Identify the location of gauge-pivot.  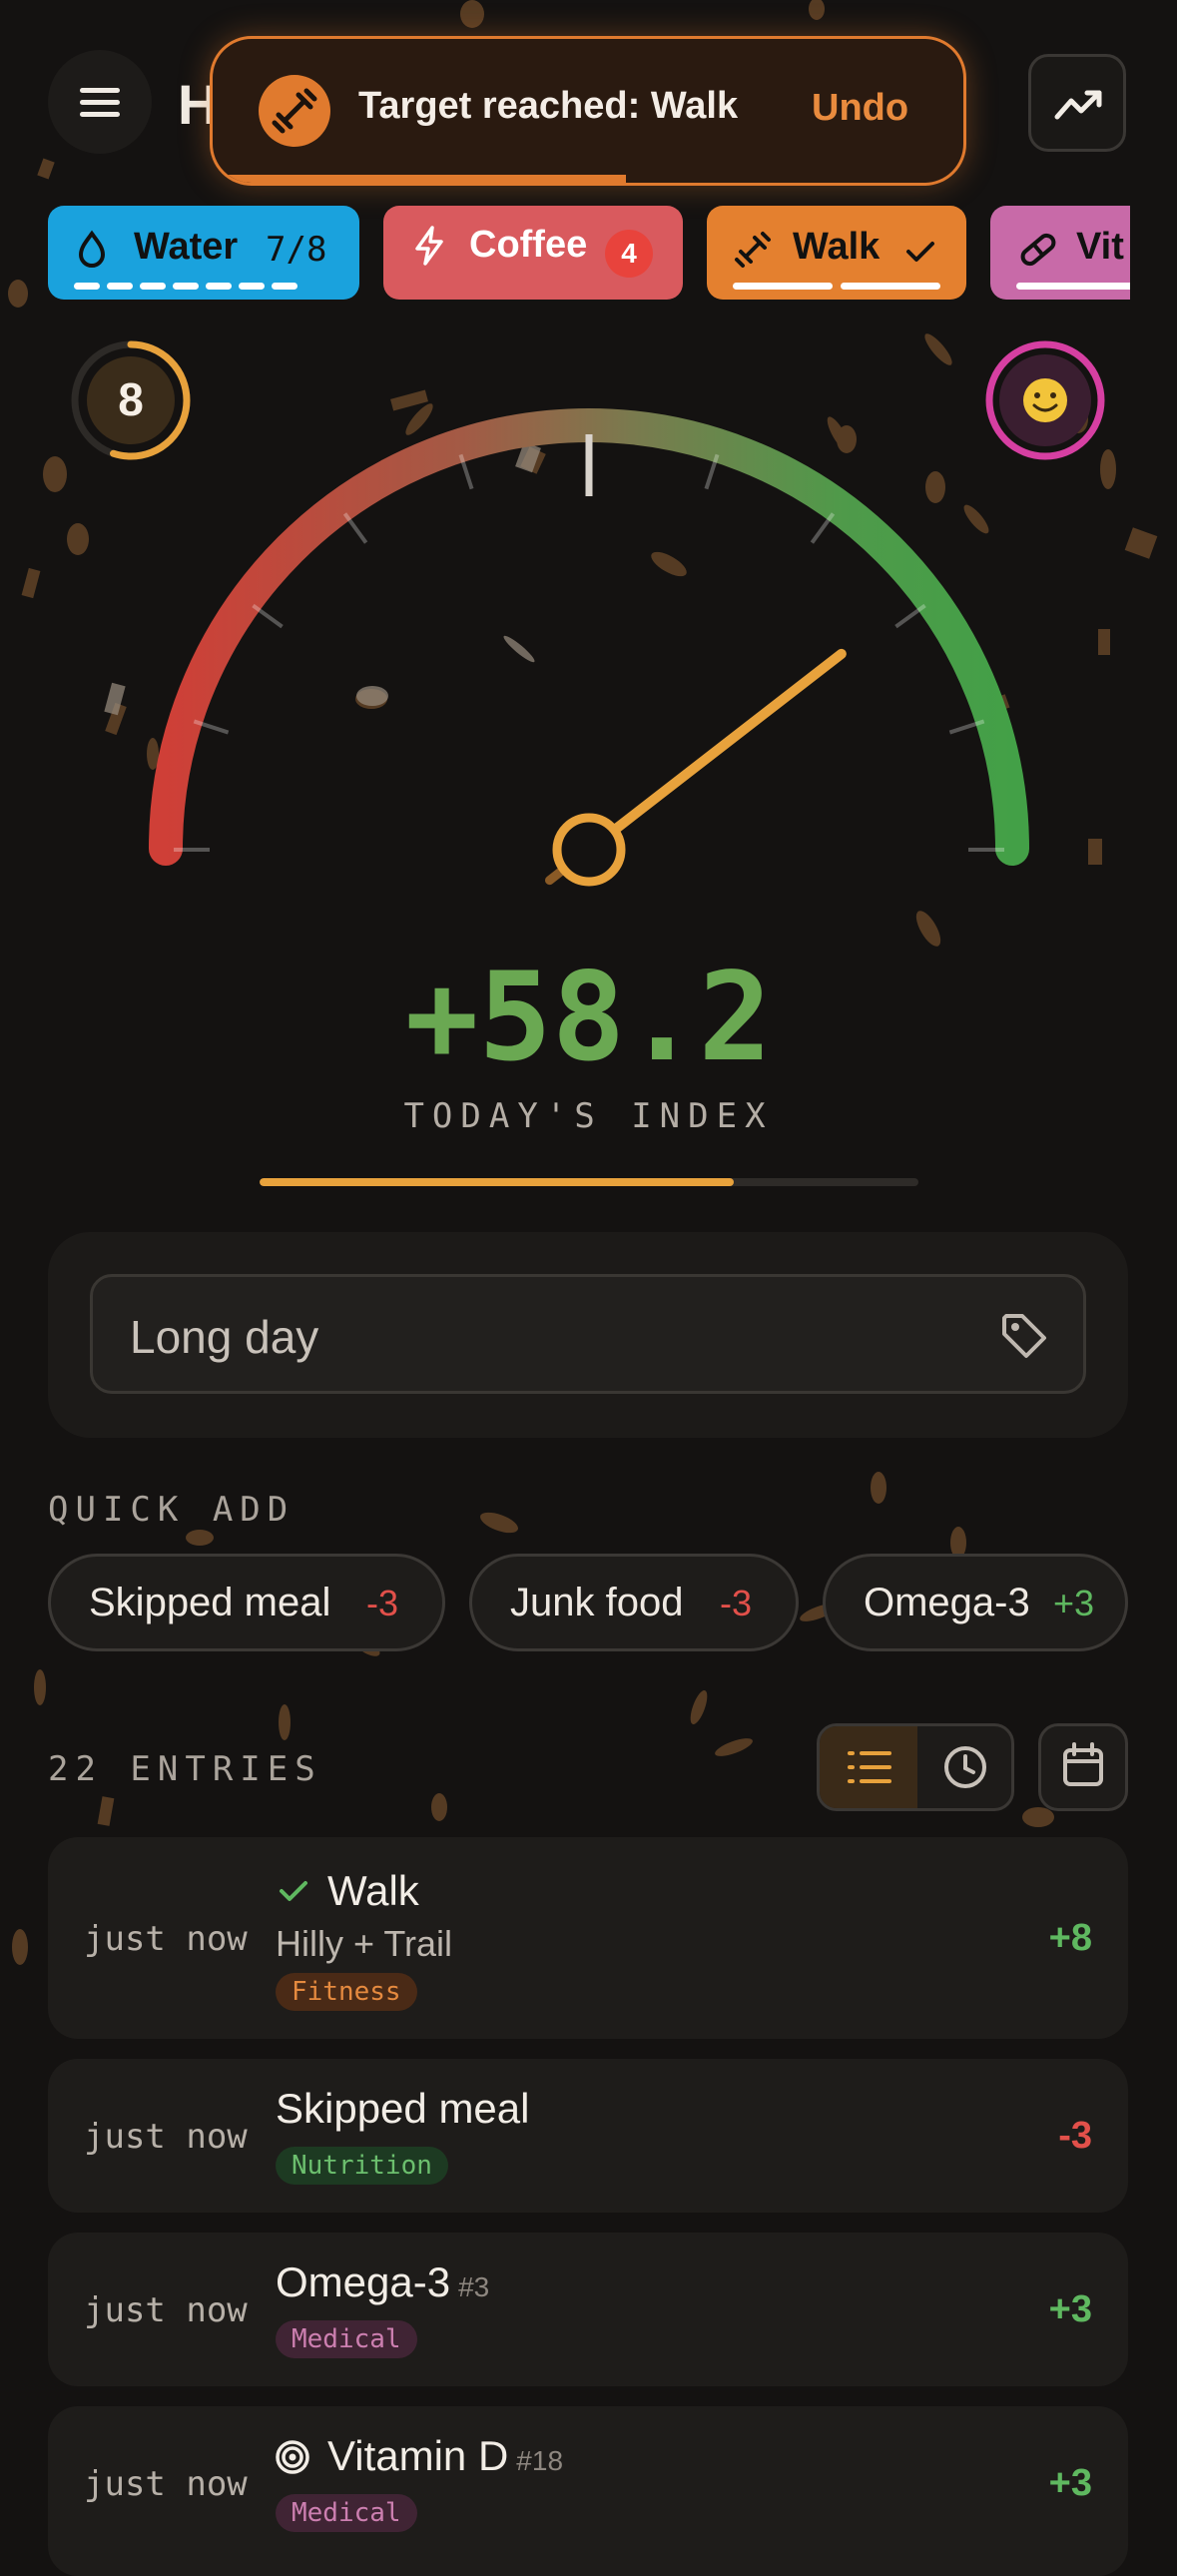
(589, 850).